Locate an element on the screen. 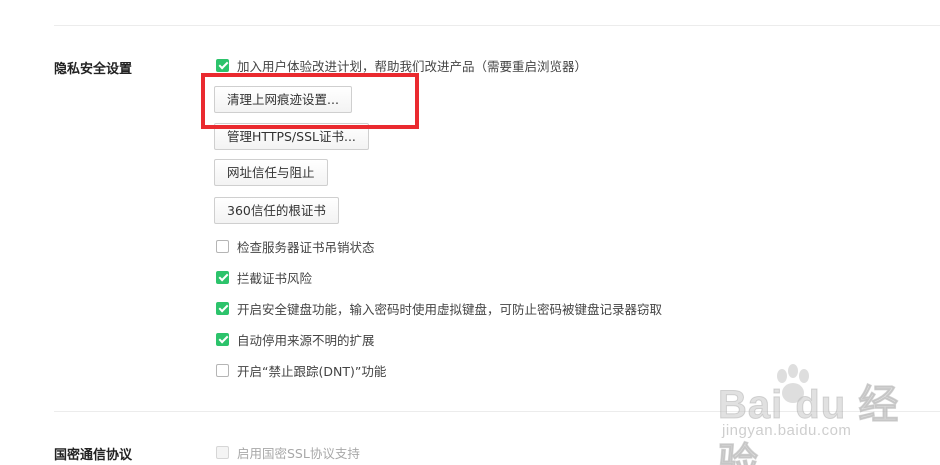 This screenshot has height=465, width=940. url-trust-block-button: 网址信任与阻止 is located at coordinates (271, 172).